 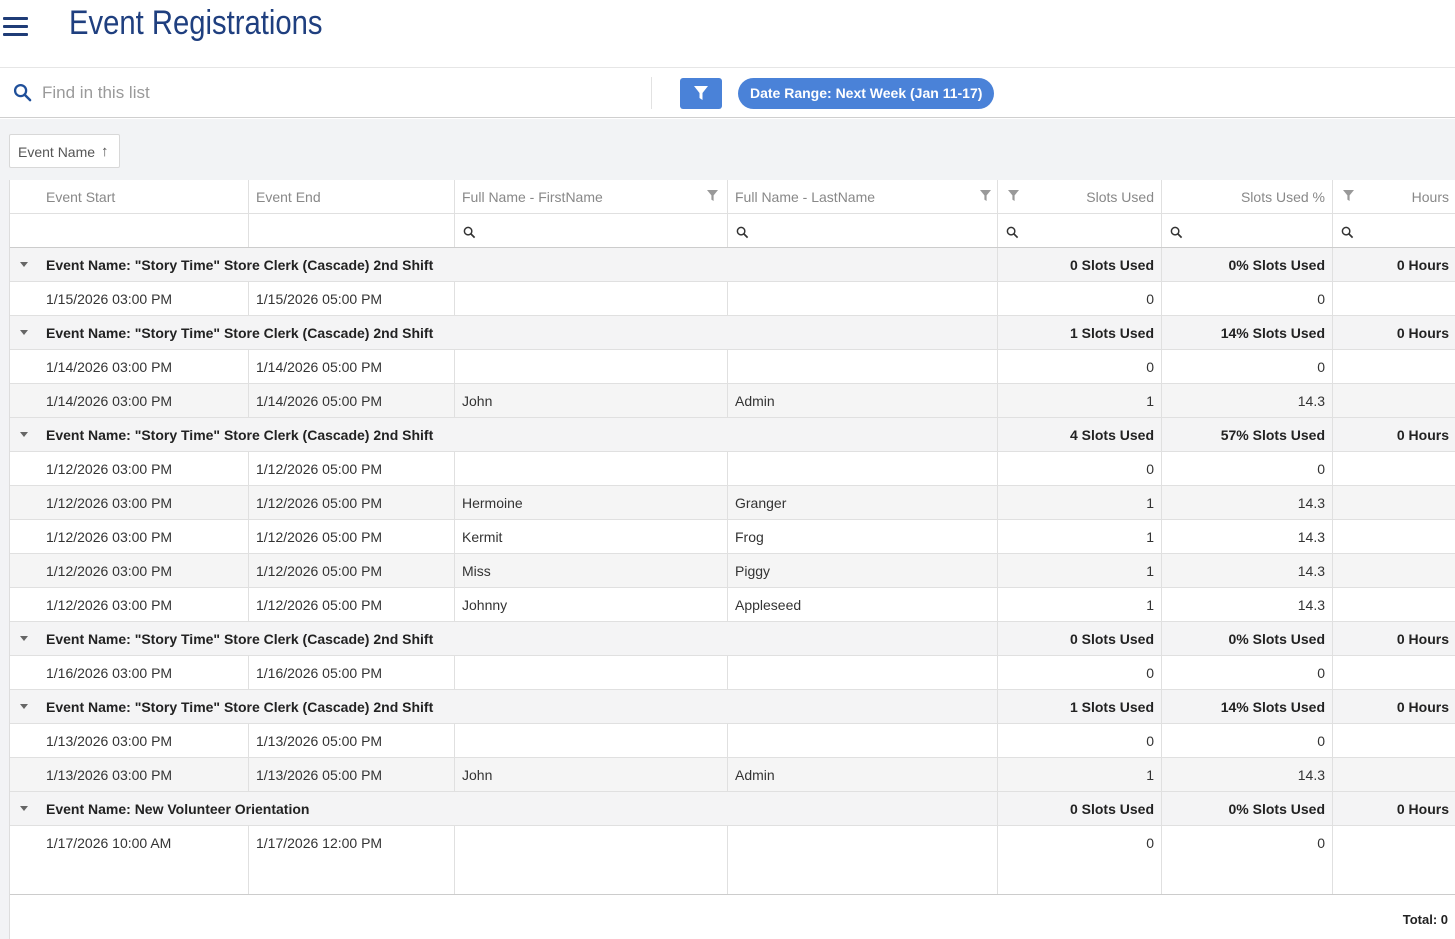 What do you see at coordinates (862, 230) in the screenshot?
I see `filter-cell-lastname` at bounding box center [862, 230].